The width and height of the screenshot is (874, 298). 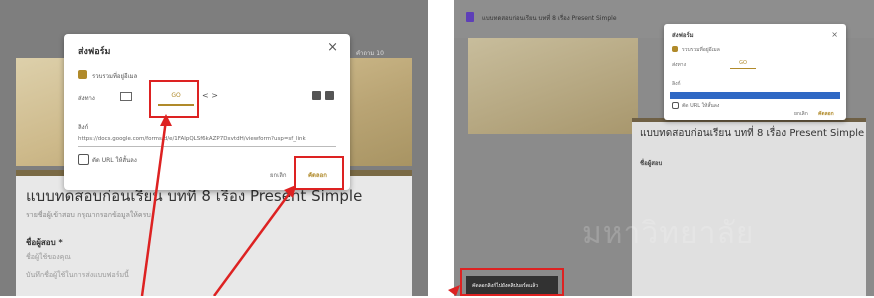 What do you see at coordinates (701, 50) in the screenshot?
I see `collect-emails-label: รวบรวมที่อยู่อีเมล` at bounding box center [701, 50].